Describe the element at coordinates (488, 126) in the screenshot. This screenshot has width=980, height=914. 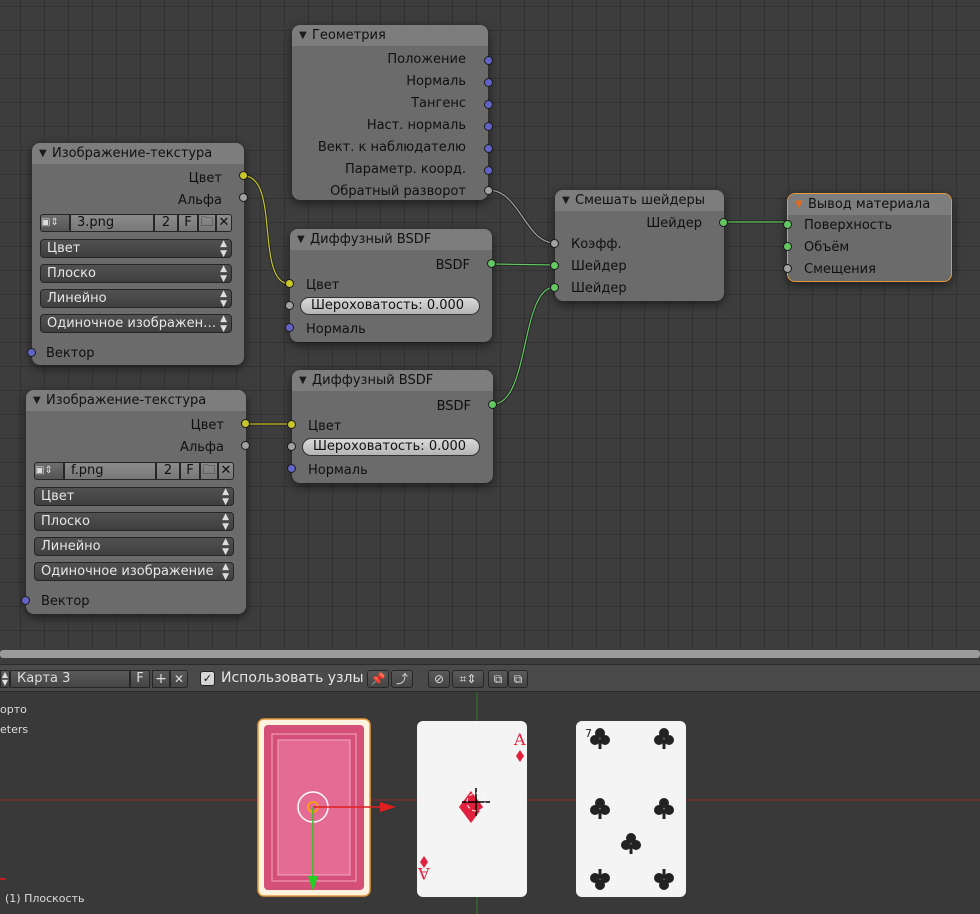
I see `socket-true-normal` at that location.